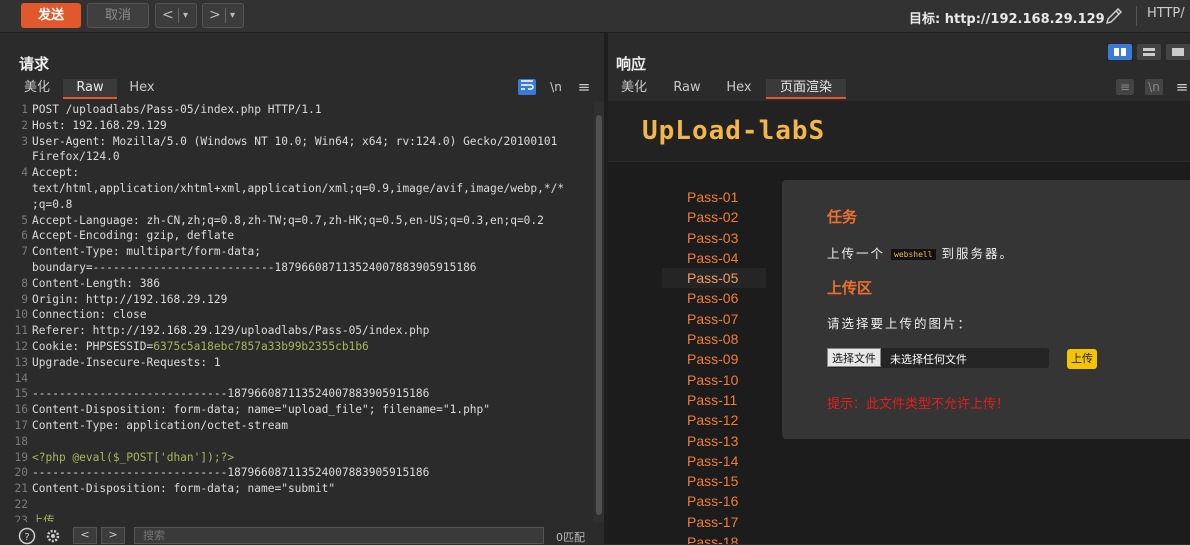 This screenshot has height=545, width=1190. Describe the element at coordinates (714, 197) in the screenshot. I see `menu-item-pass-01: Pass-01` at that location.